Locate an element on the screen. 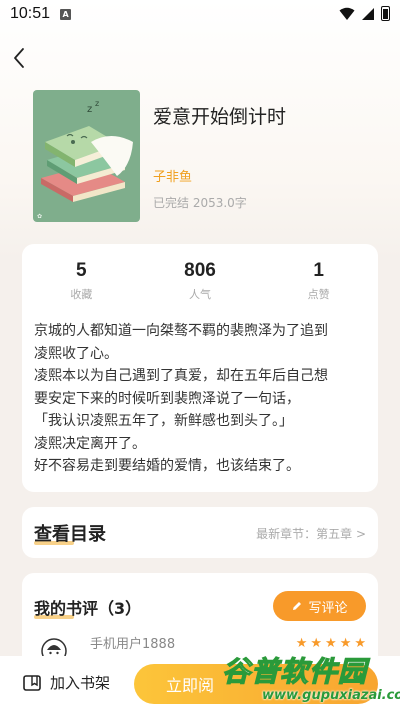 This screenshot has width=400, height=712. notification-icon: A is located at coordinates (66, 14).